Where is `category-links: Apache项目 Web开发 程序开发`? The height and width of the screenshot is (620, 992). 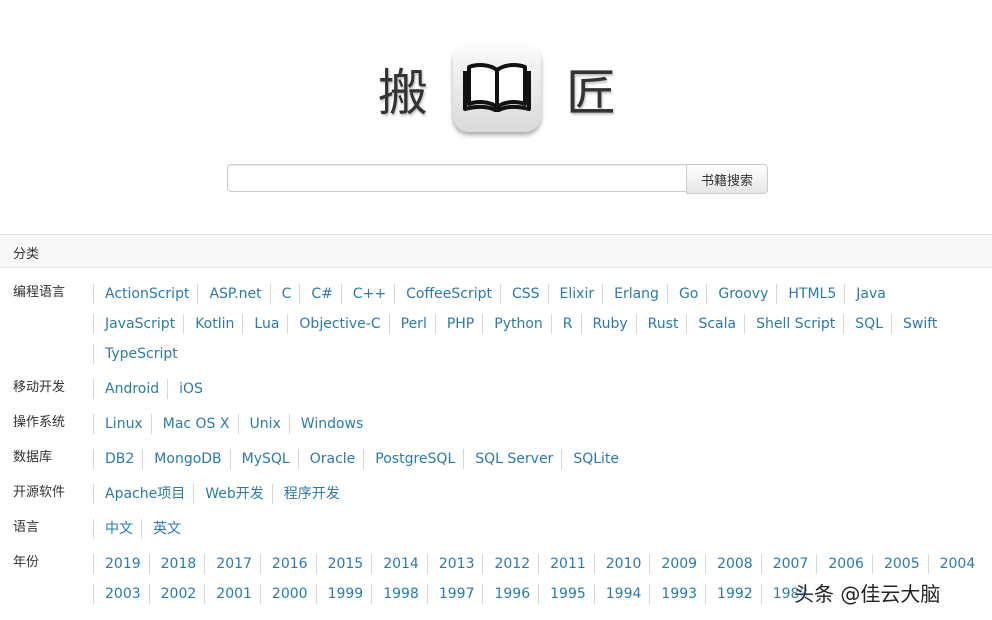
category-links: Apache项目 Web开发 程序开发 is located at coordinates (528, 498).